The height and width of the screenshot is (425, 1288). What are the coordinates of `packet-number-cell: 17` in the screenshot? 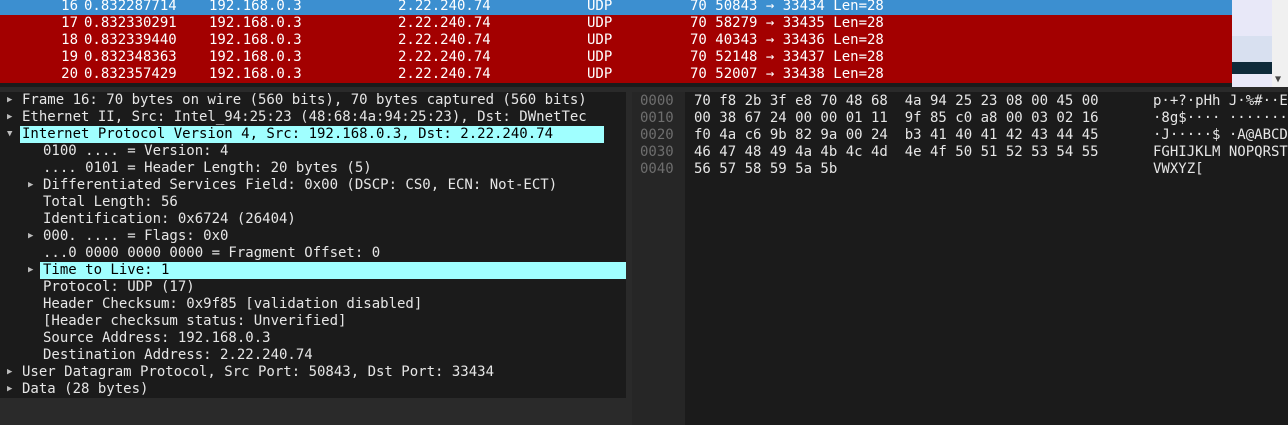 It's located at (69, 23).